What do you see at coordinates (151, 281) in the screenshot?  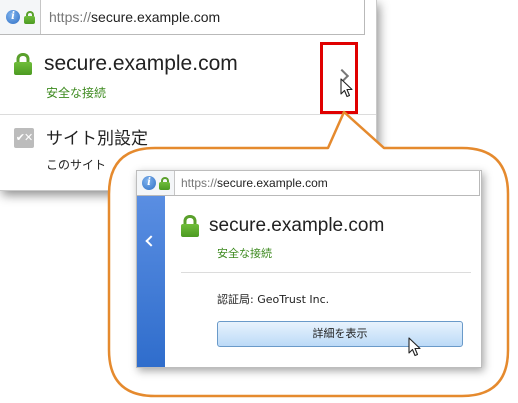 I see `back-button` at bounding box center [151, 281].